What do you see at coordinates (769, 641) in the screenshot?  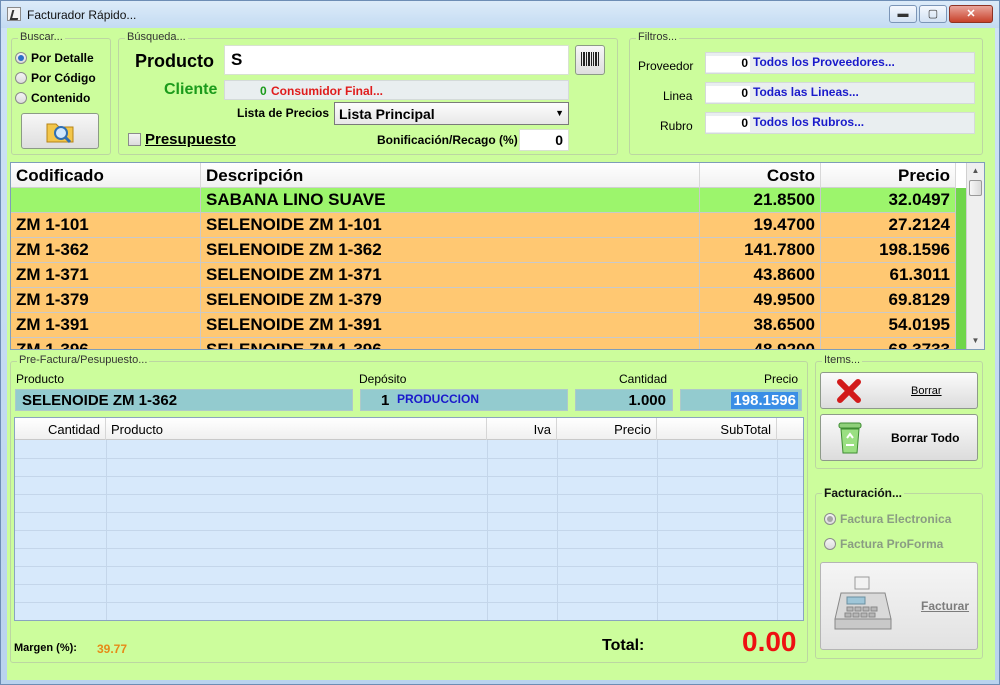 I see `total-value: 0.00` at bounding box center [769, 641].